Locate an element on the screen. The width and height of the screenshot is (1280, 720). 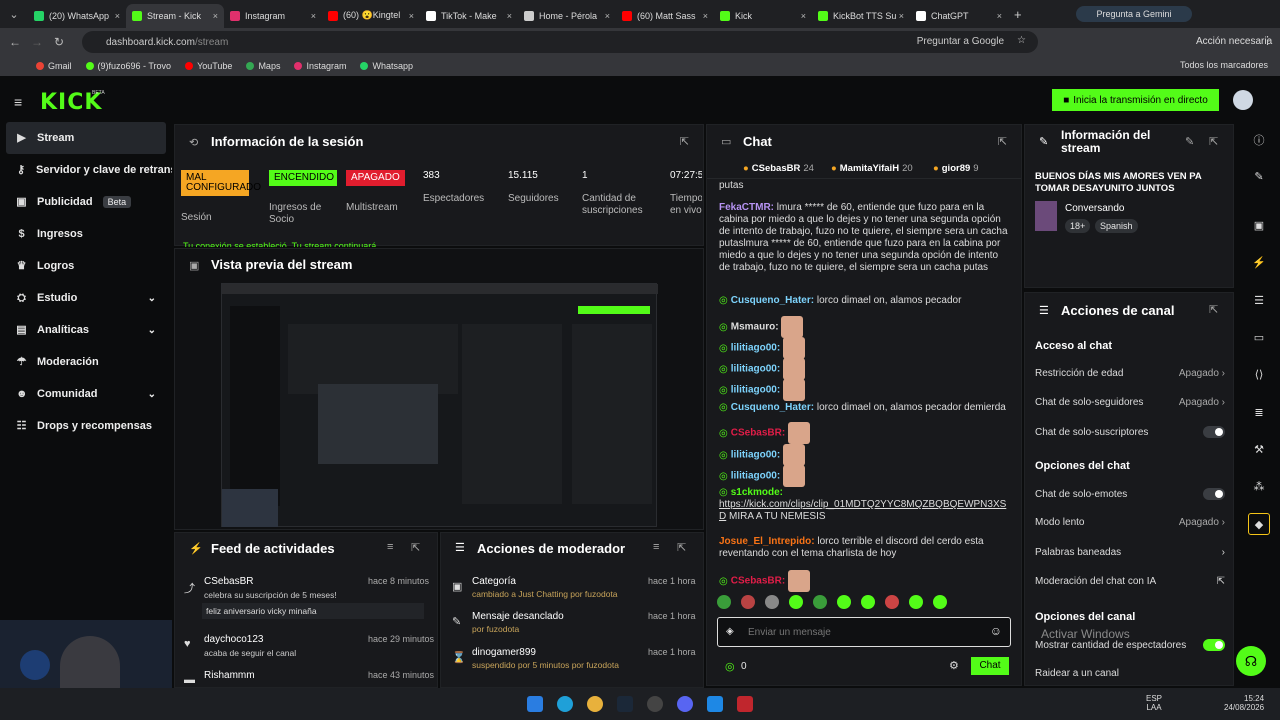
language-indicator: ESP LAA is located at coordinates (1154, 703).